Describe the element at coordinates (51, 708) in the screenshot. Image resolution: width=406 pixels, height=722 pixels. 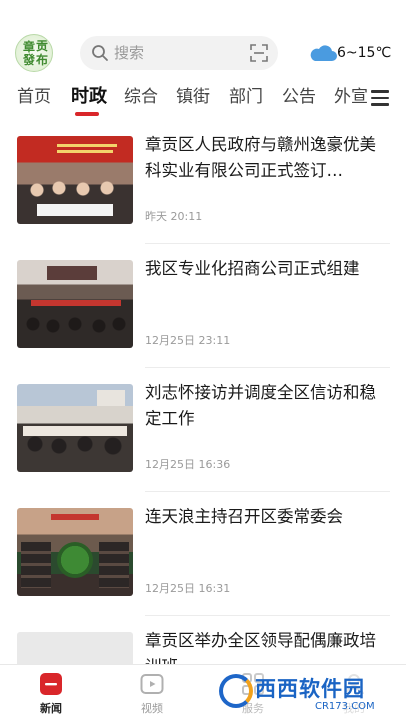
I see `nav-news-label: 新闻` at that location.